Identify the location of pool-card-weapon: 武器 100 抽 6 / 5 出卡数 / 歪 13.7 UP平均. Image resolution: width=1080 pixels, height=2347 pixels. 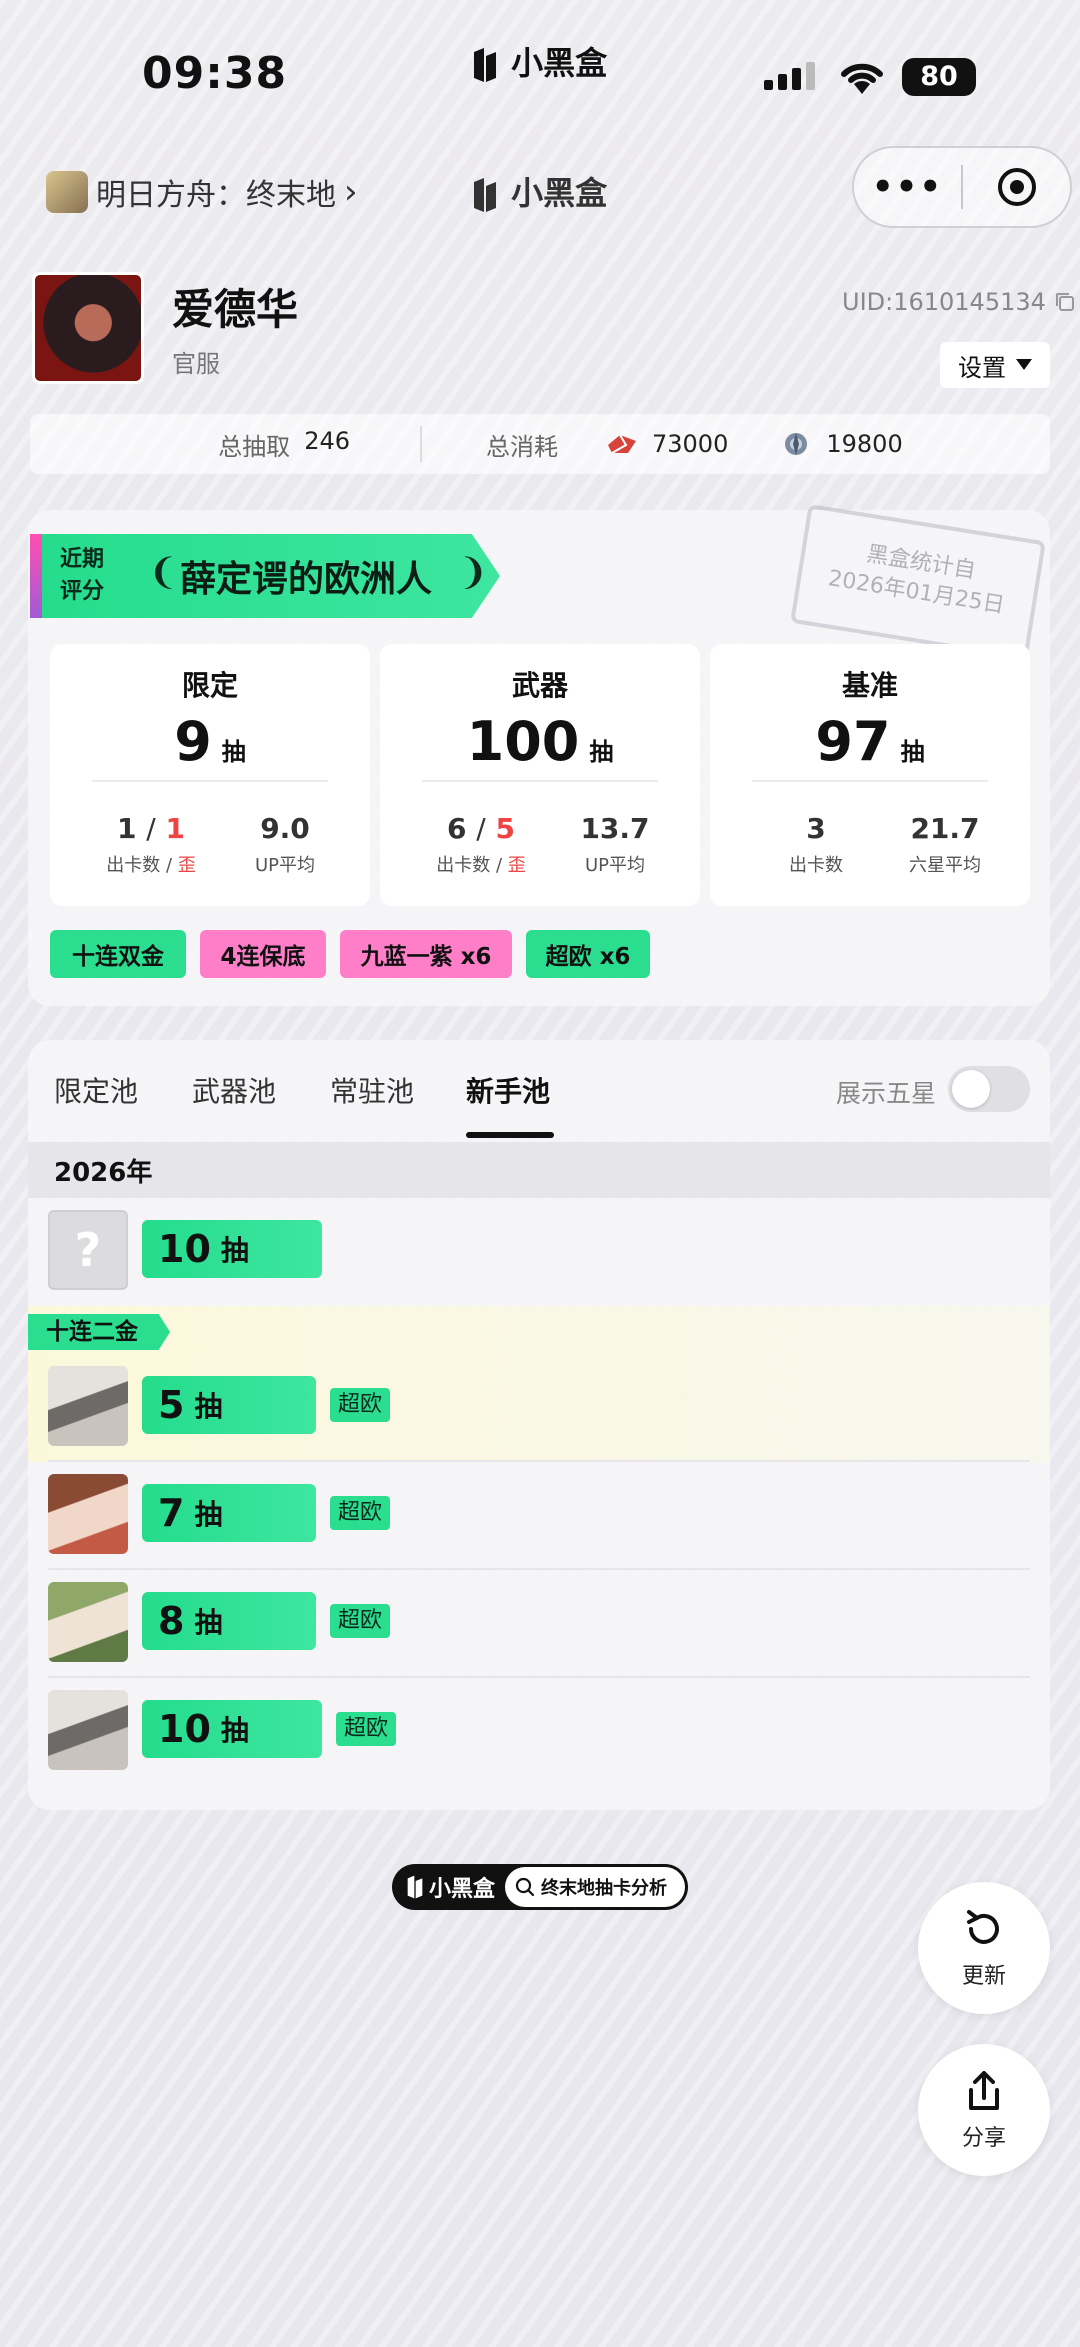
(540, 775).